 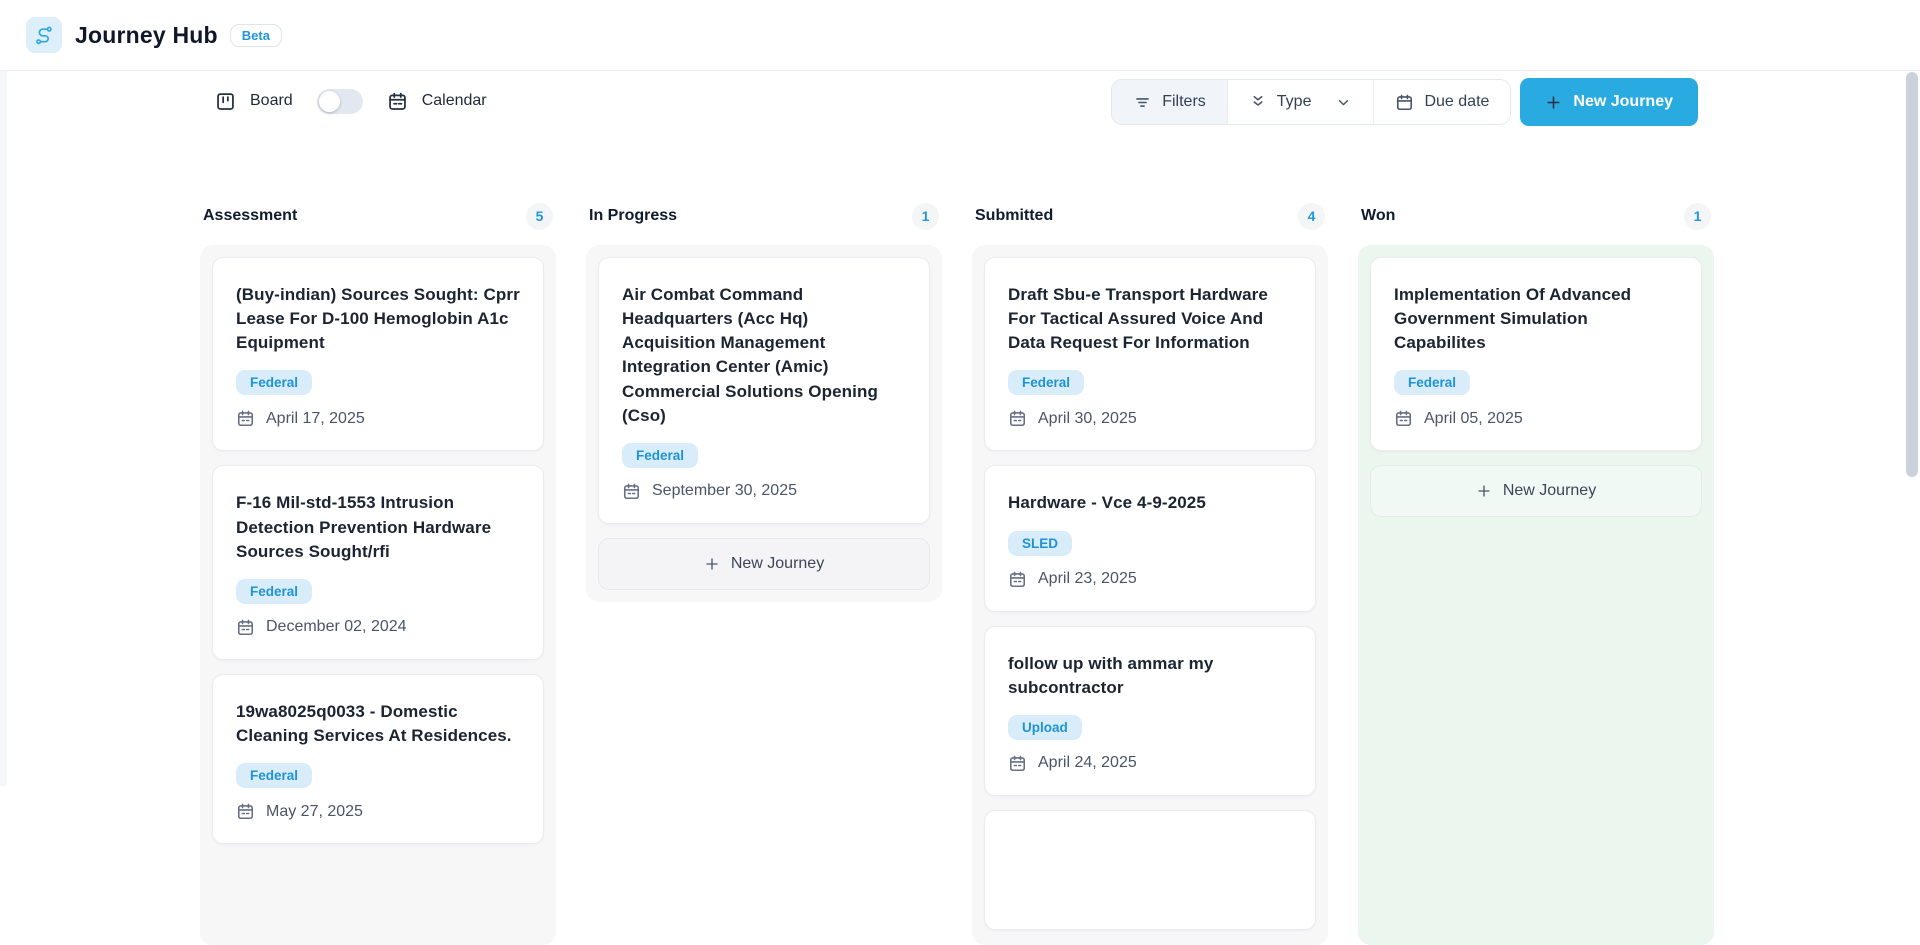 I want to click on due-date-button: Due date, so click(x=1442, y=102).